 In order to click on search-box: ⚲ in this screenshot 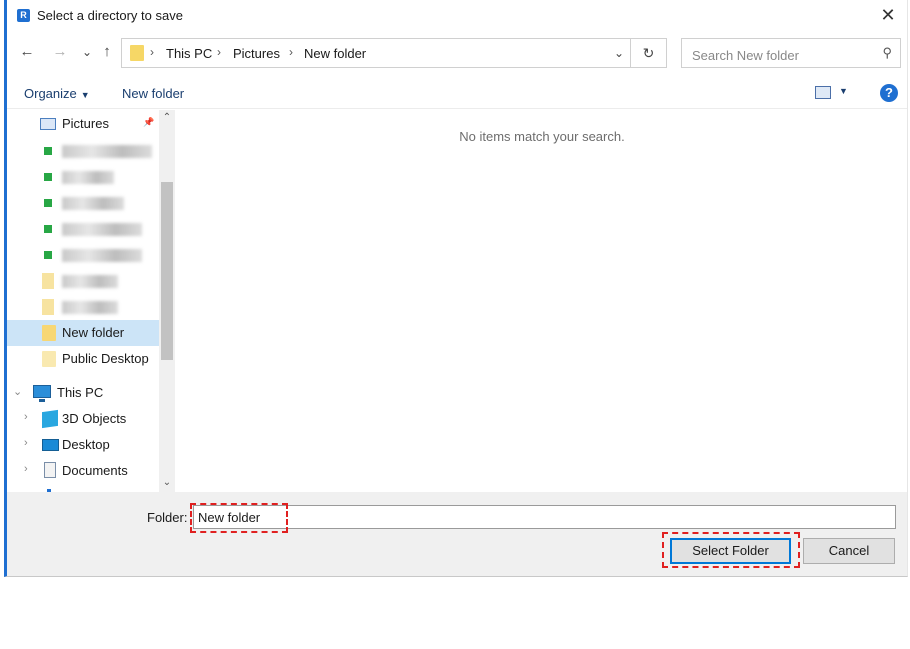, I will do `click(791, 53)`.